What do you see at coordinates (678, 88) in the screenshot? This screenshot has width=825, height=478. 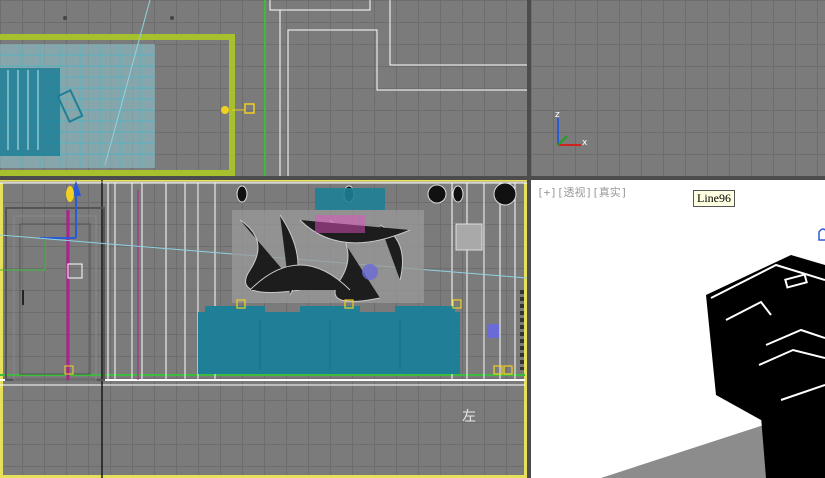 I see `viewport-top-right: z x` at bounding box center [678, 88].